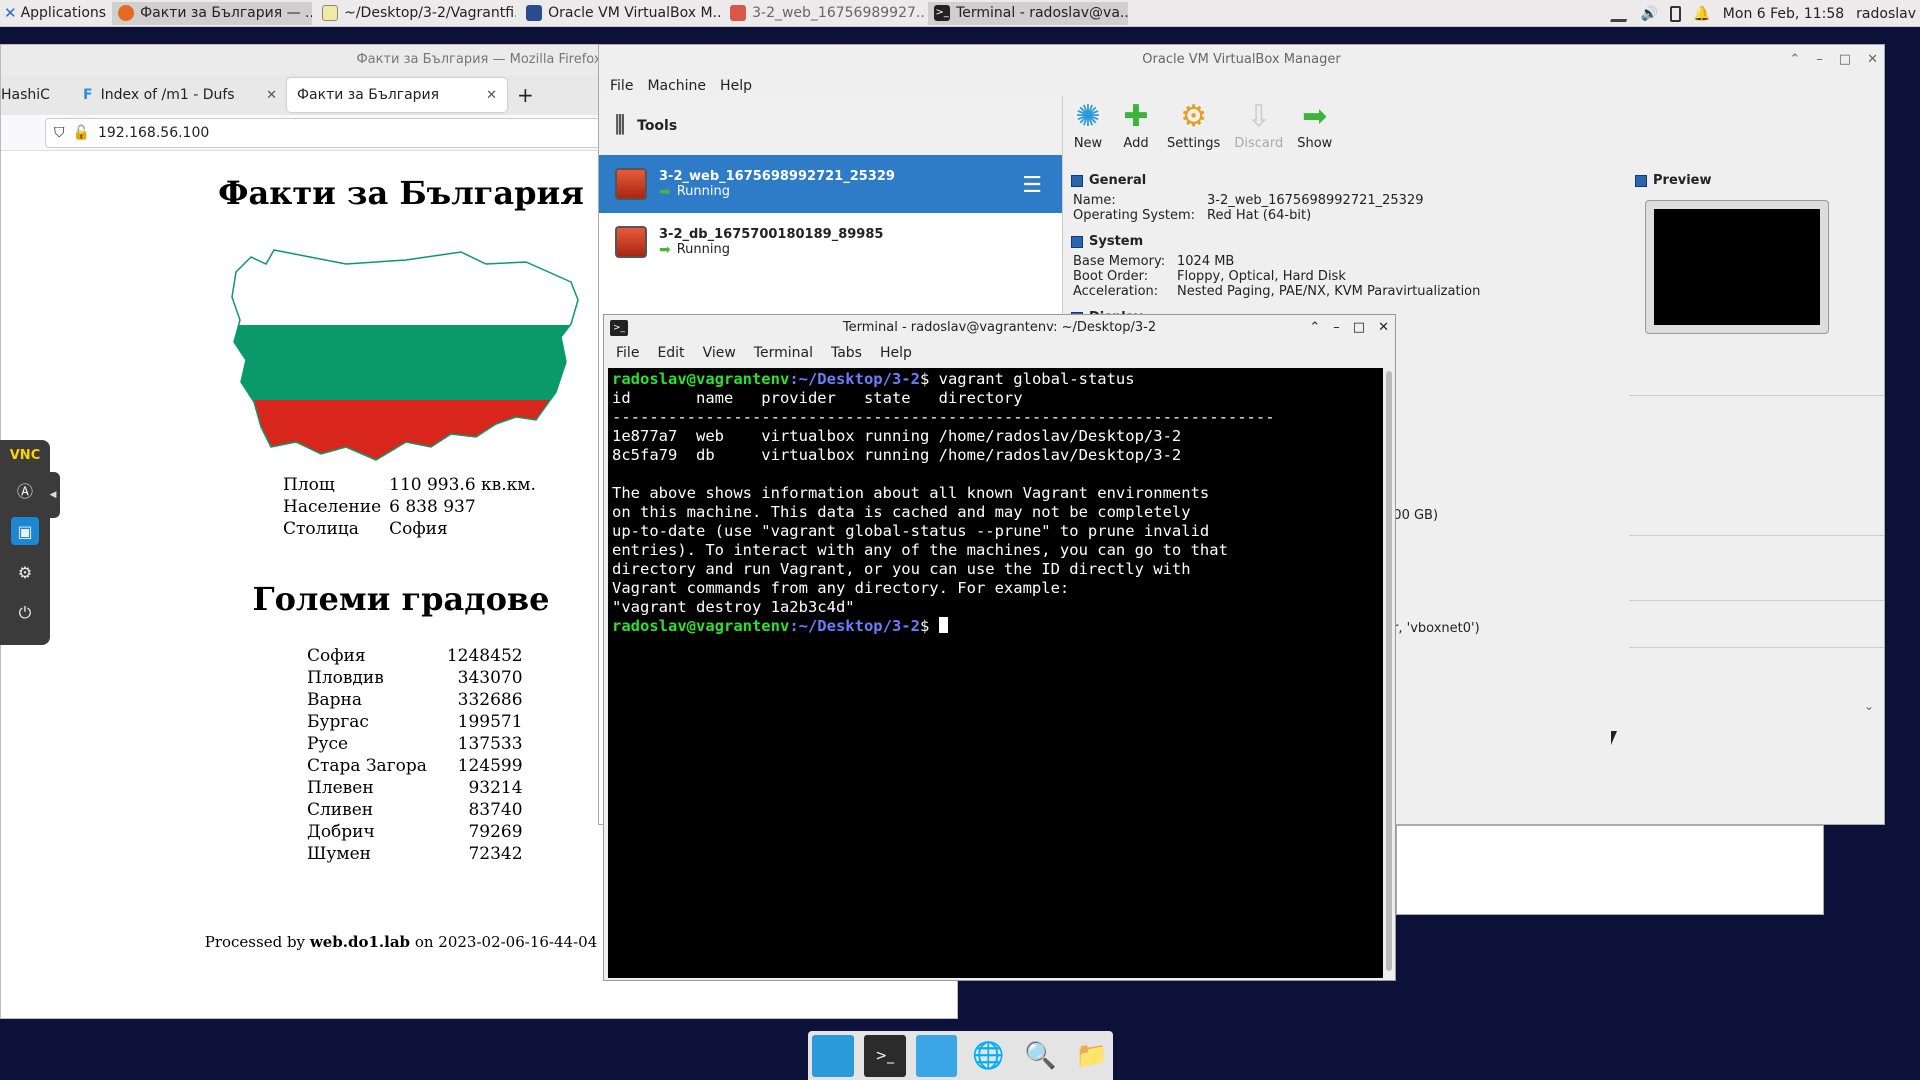 The width and height of the screenshot is (1920, 1080). Describe the element at coordinates (81, 133) in the screenshot. I see `lock-icon: 🔓` at that location.